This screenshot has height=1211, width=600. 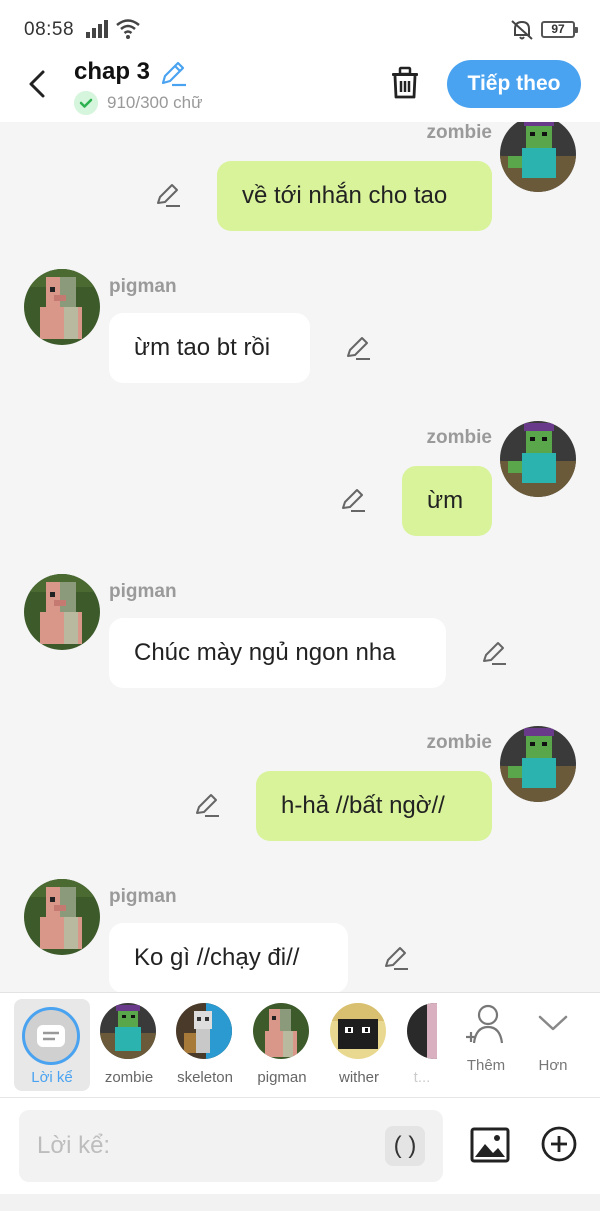 I want to click on back-button, so click(x=38, y=84).